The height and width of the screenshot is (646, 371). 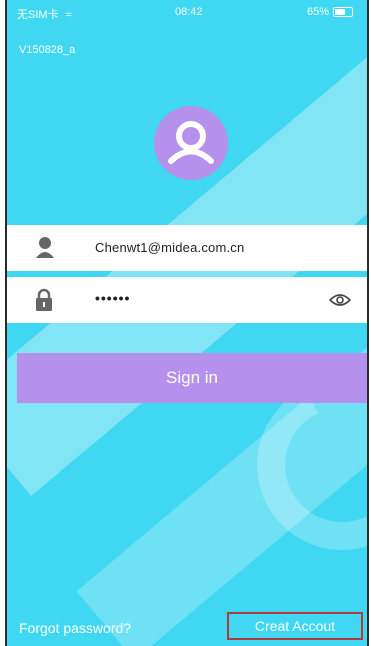 What do you see at coordinates (191, 143) in the screenshot?
I see `user-avatar-icon` at bounding box center [191, 143].